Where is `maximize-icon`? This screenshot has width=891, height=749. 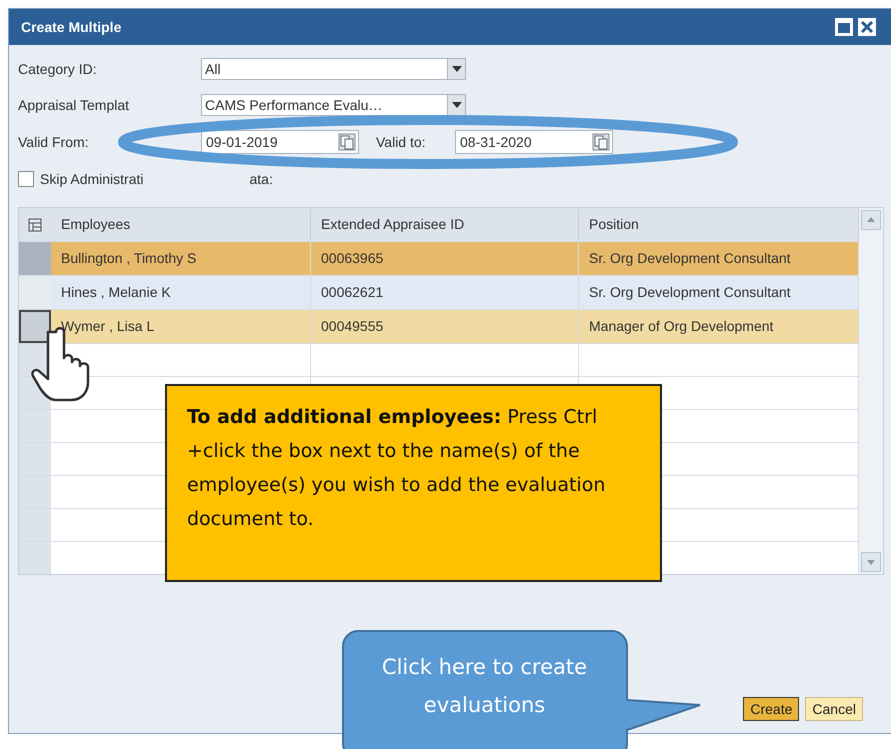 maximize-icon is located at coordinates (844, 27).